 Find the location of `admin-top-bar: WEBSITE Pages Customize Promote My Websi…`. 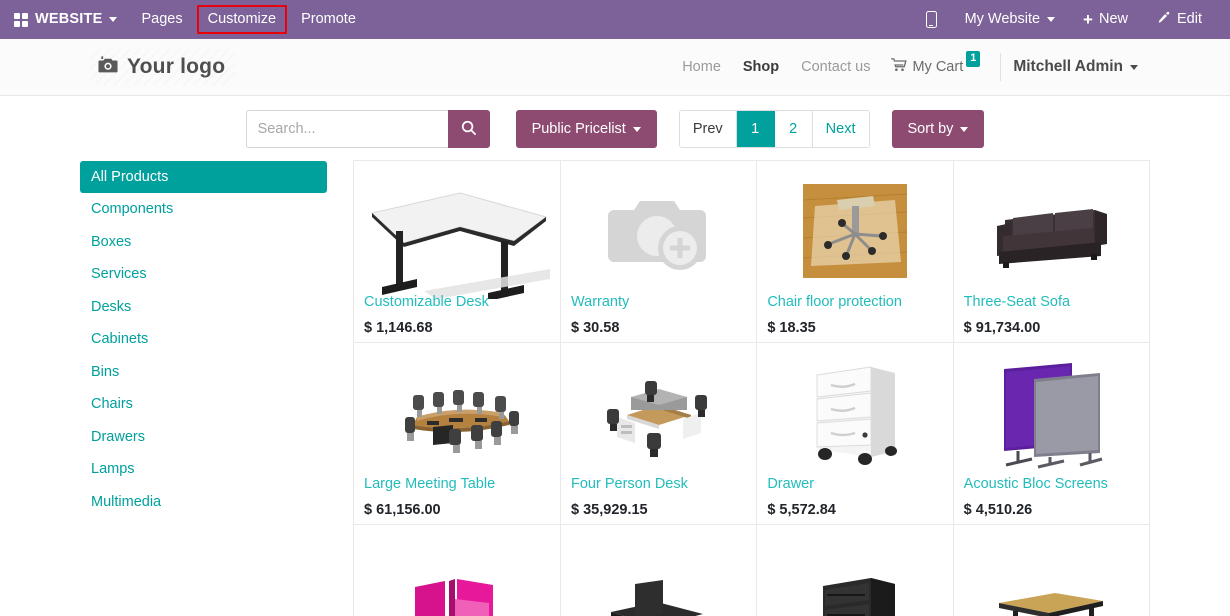

admin-top-bar: WEBSITE Pages Customize Promote My Websi… is located at coordinates (615, 19).